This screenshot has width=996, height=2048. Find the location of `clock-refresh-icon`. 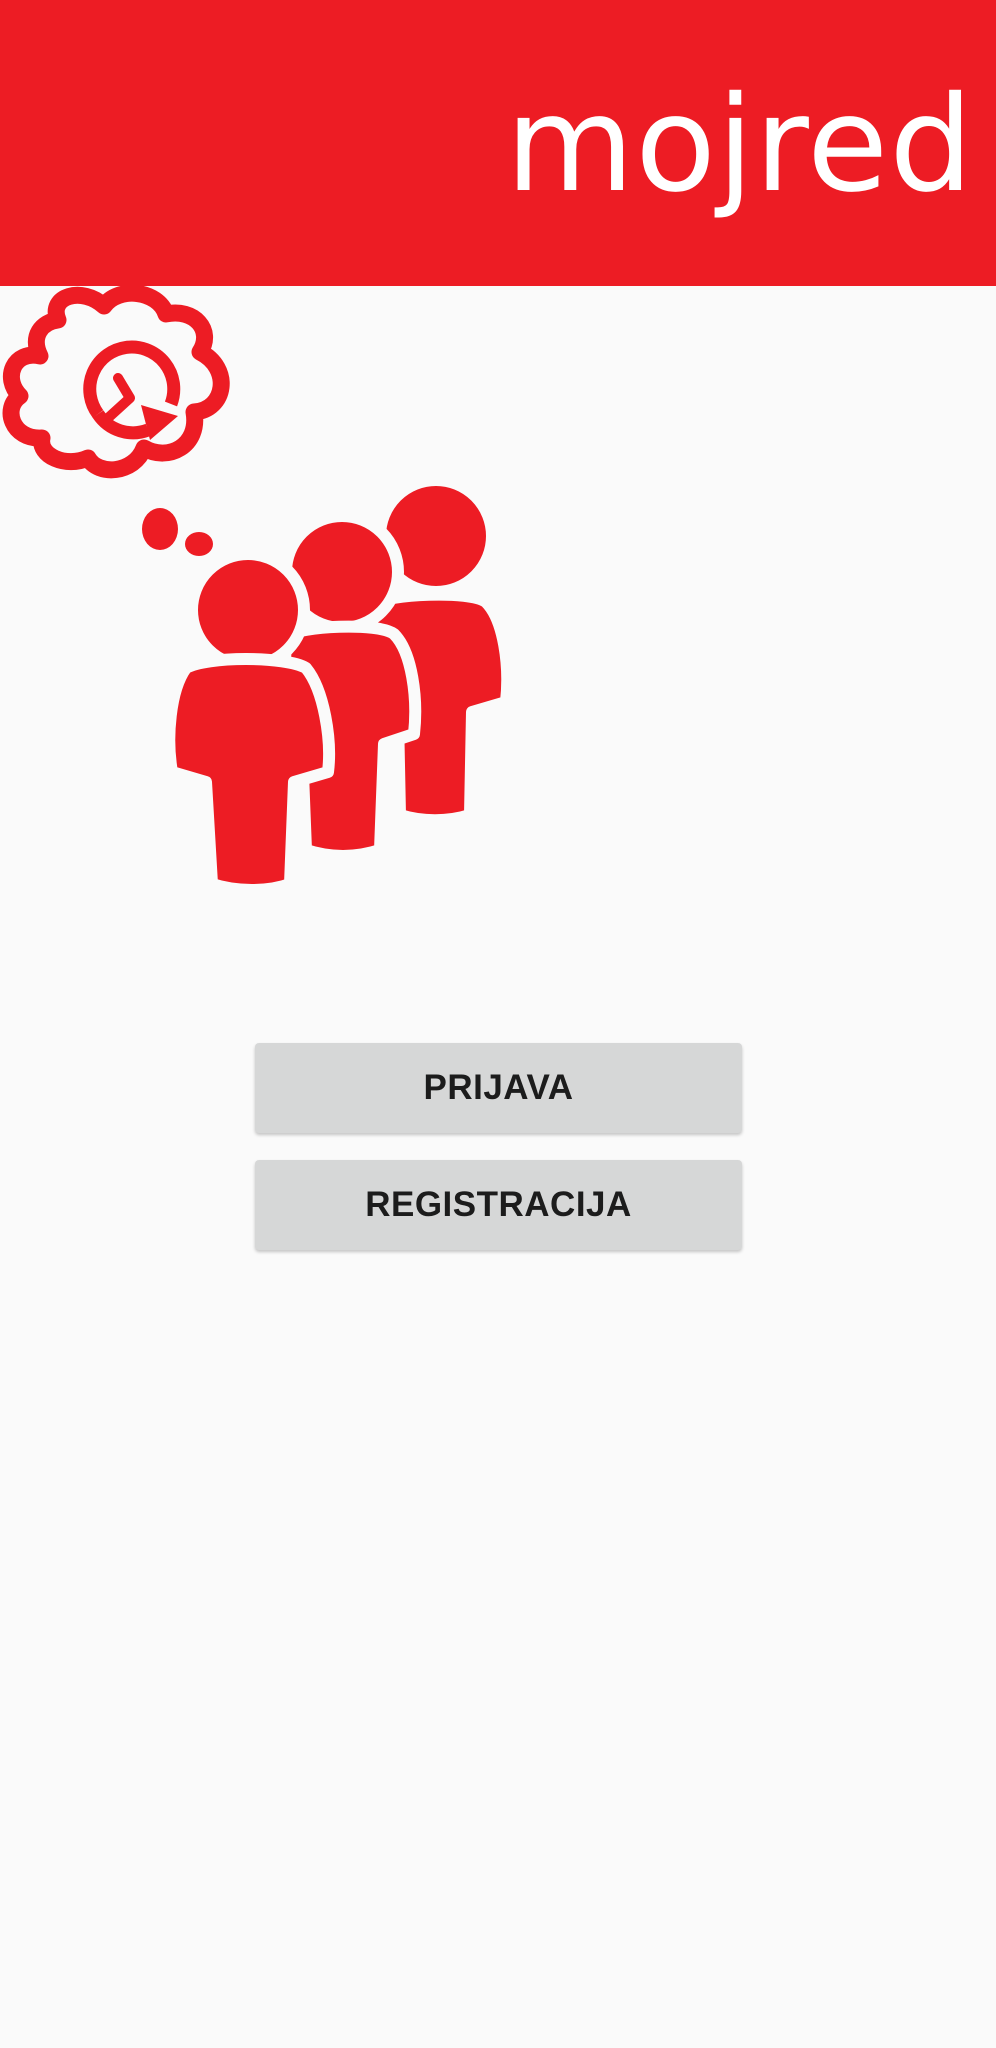

clock-refresh-icon is located at coordinates (132, 390).